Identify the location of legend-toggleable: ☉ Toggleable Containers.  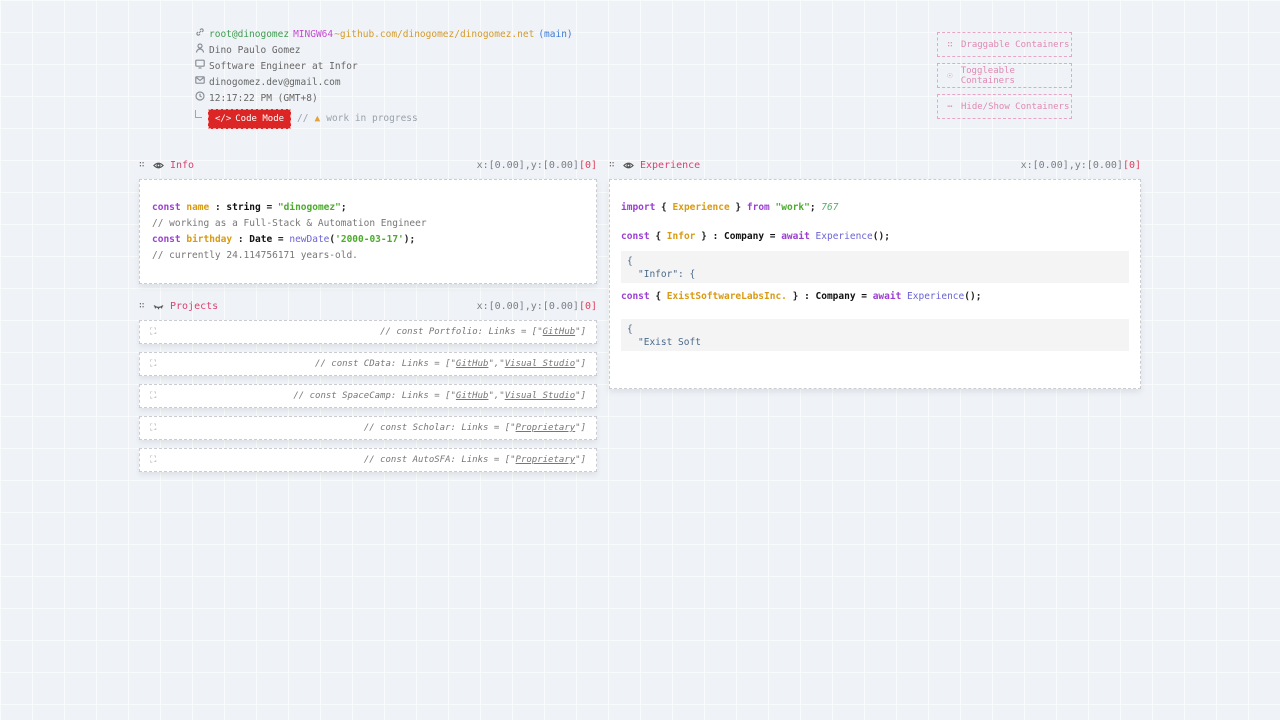
(1004, 75).